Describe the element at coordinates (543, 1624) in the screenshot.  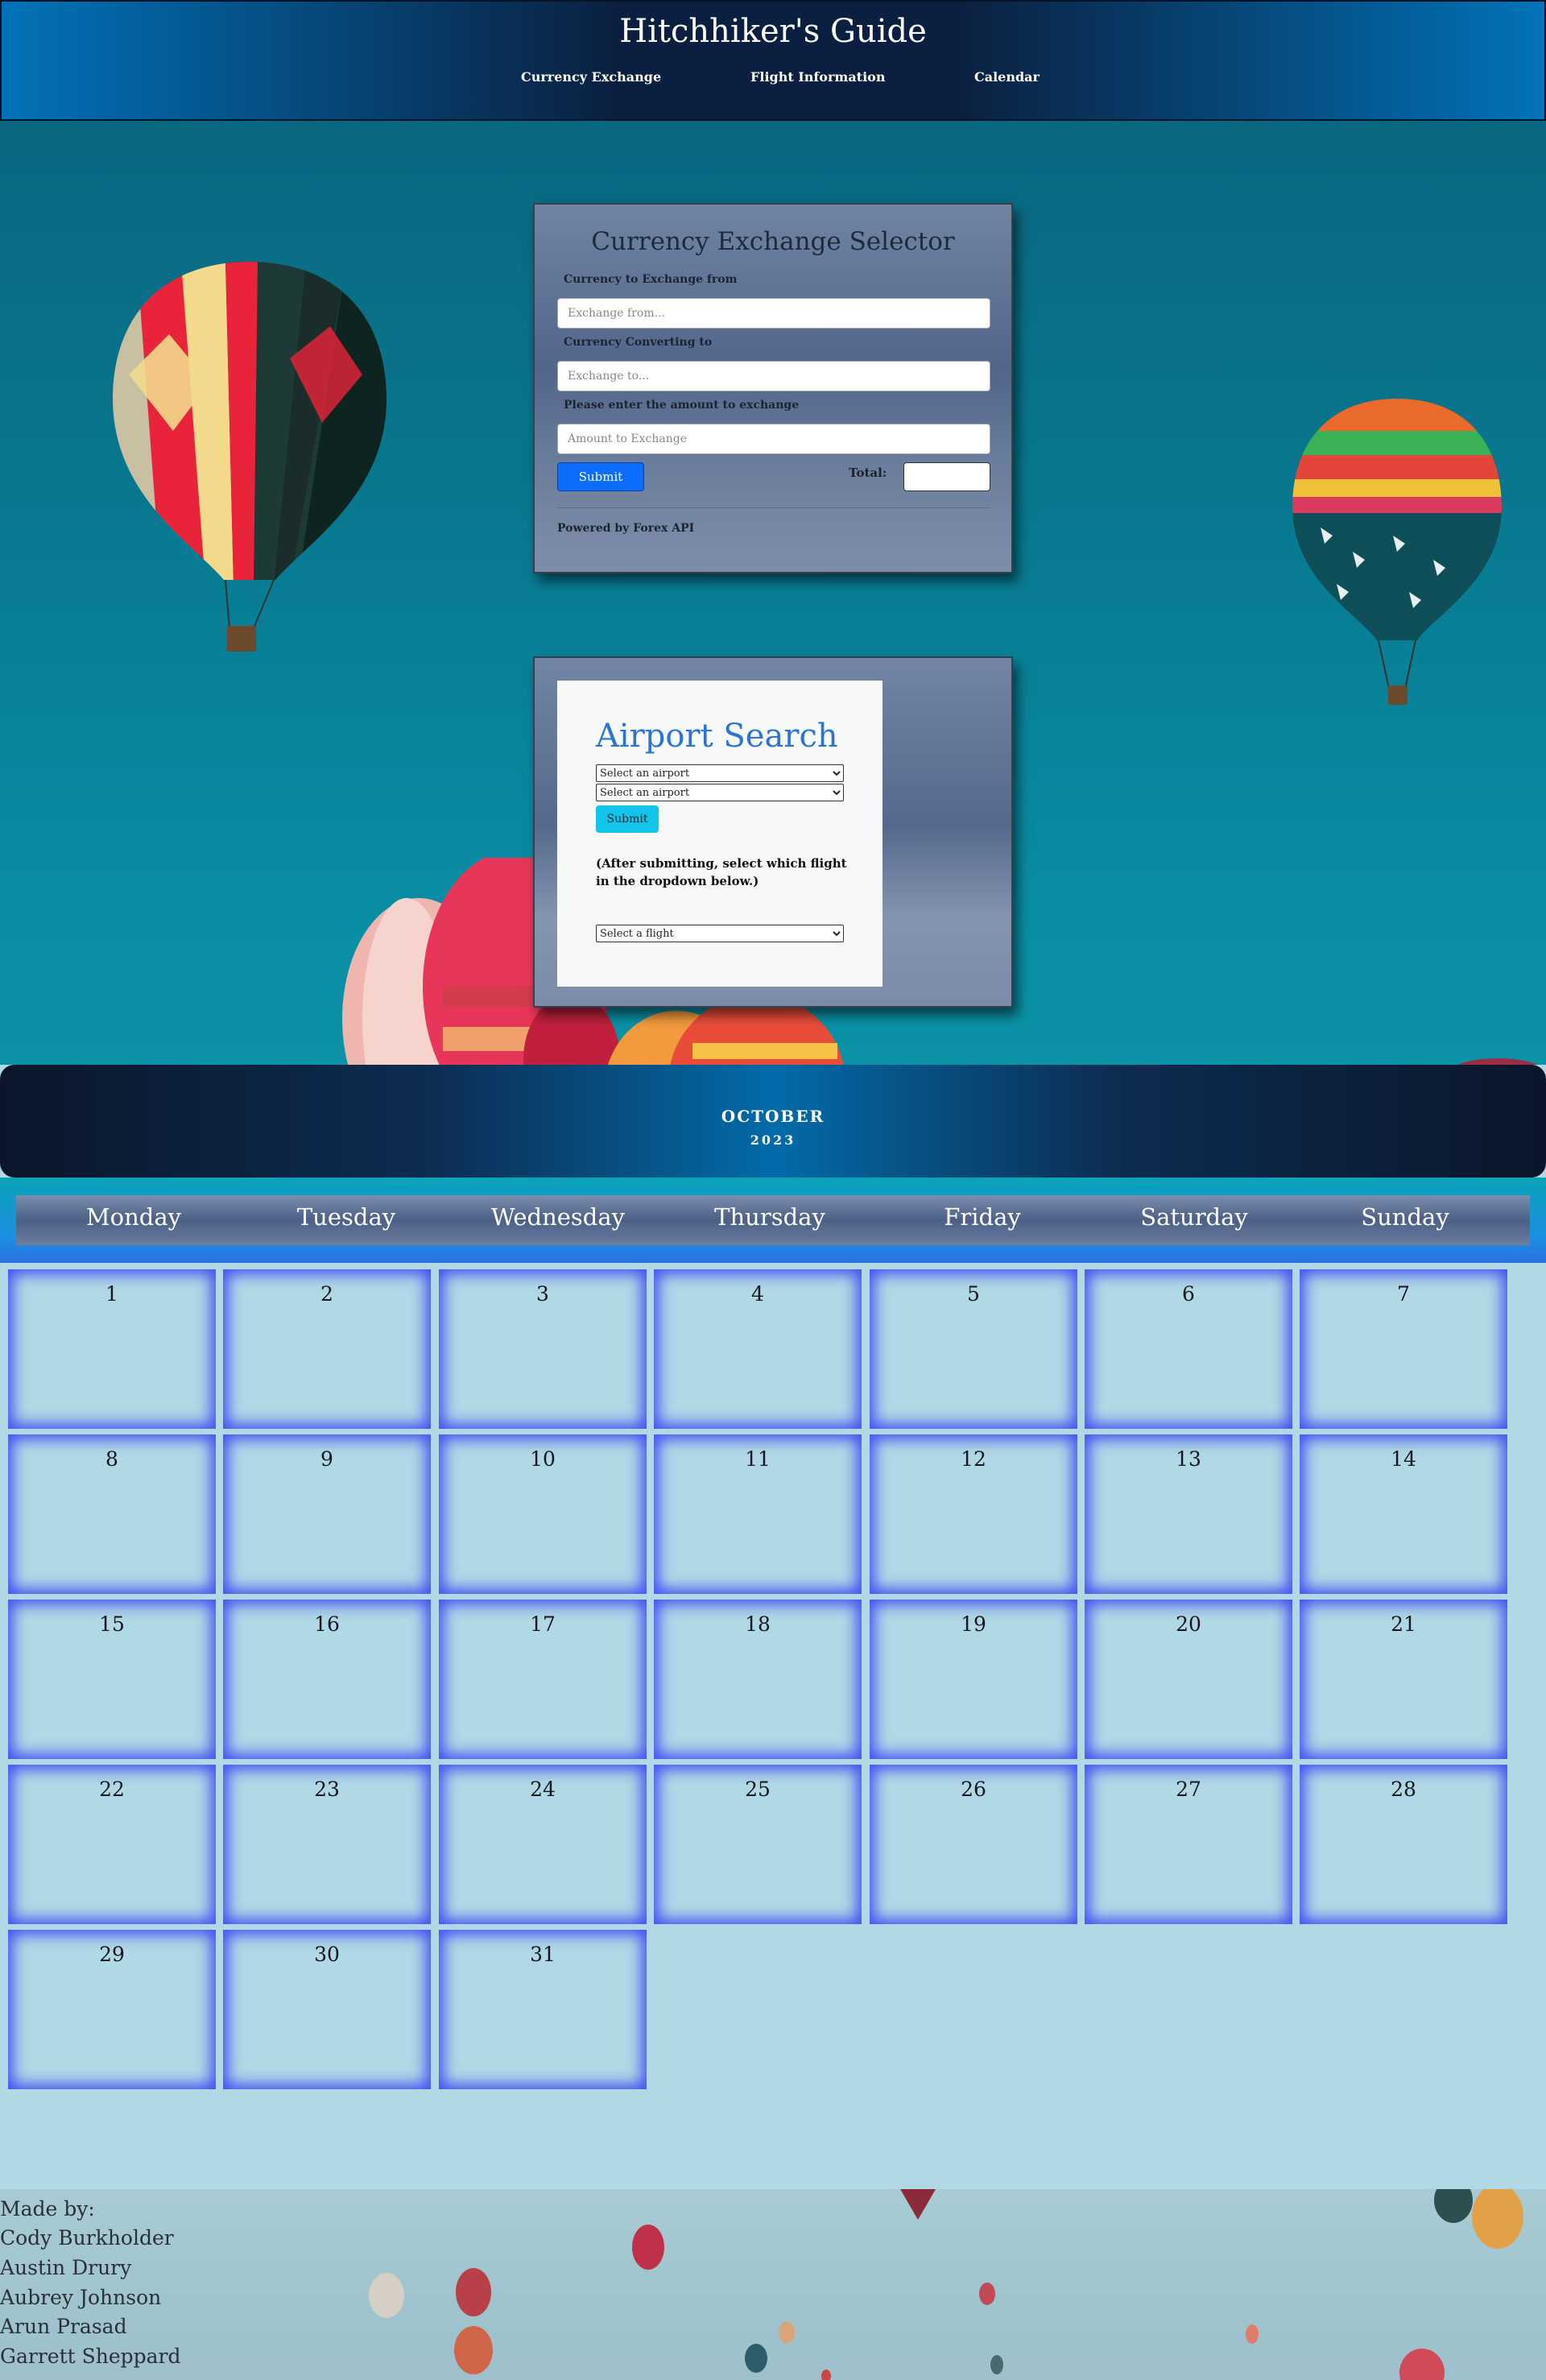
I see `calendar-day-number: 17` at that location.